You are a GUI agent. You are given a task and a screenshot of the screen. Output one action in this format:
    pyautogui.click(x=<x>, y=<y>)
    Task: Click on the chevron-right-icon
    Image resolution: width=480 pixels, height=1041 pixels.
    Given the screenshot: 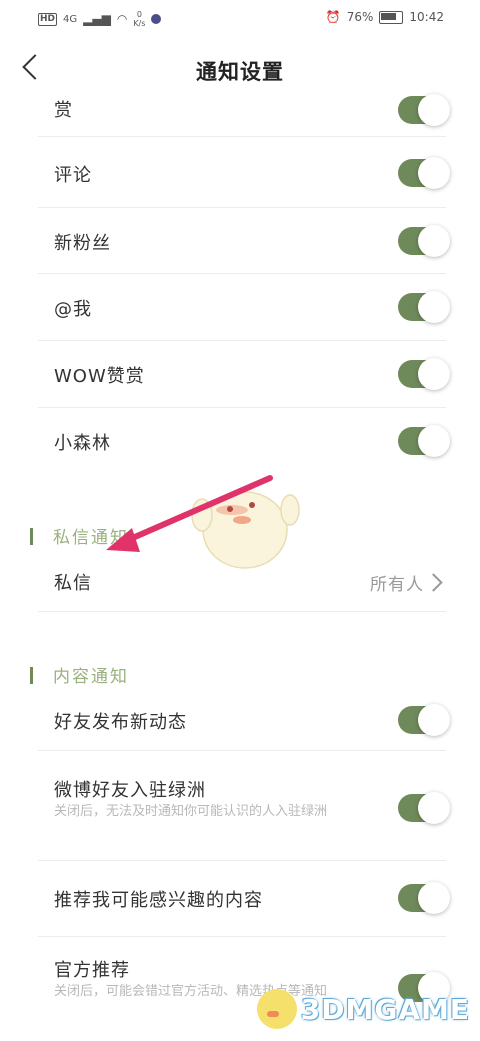 What is the action you would take?
    pyautogui.click(x=433, y=582)
    